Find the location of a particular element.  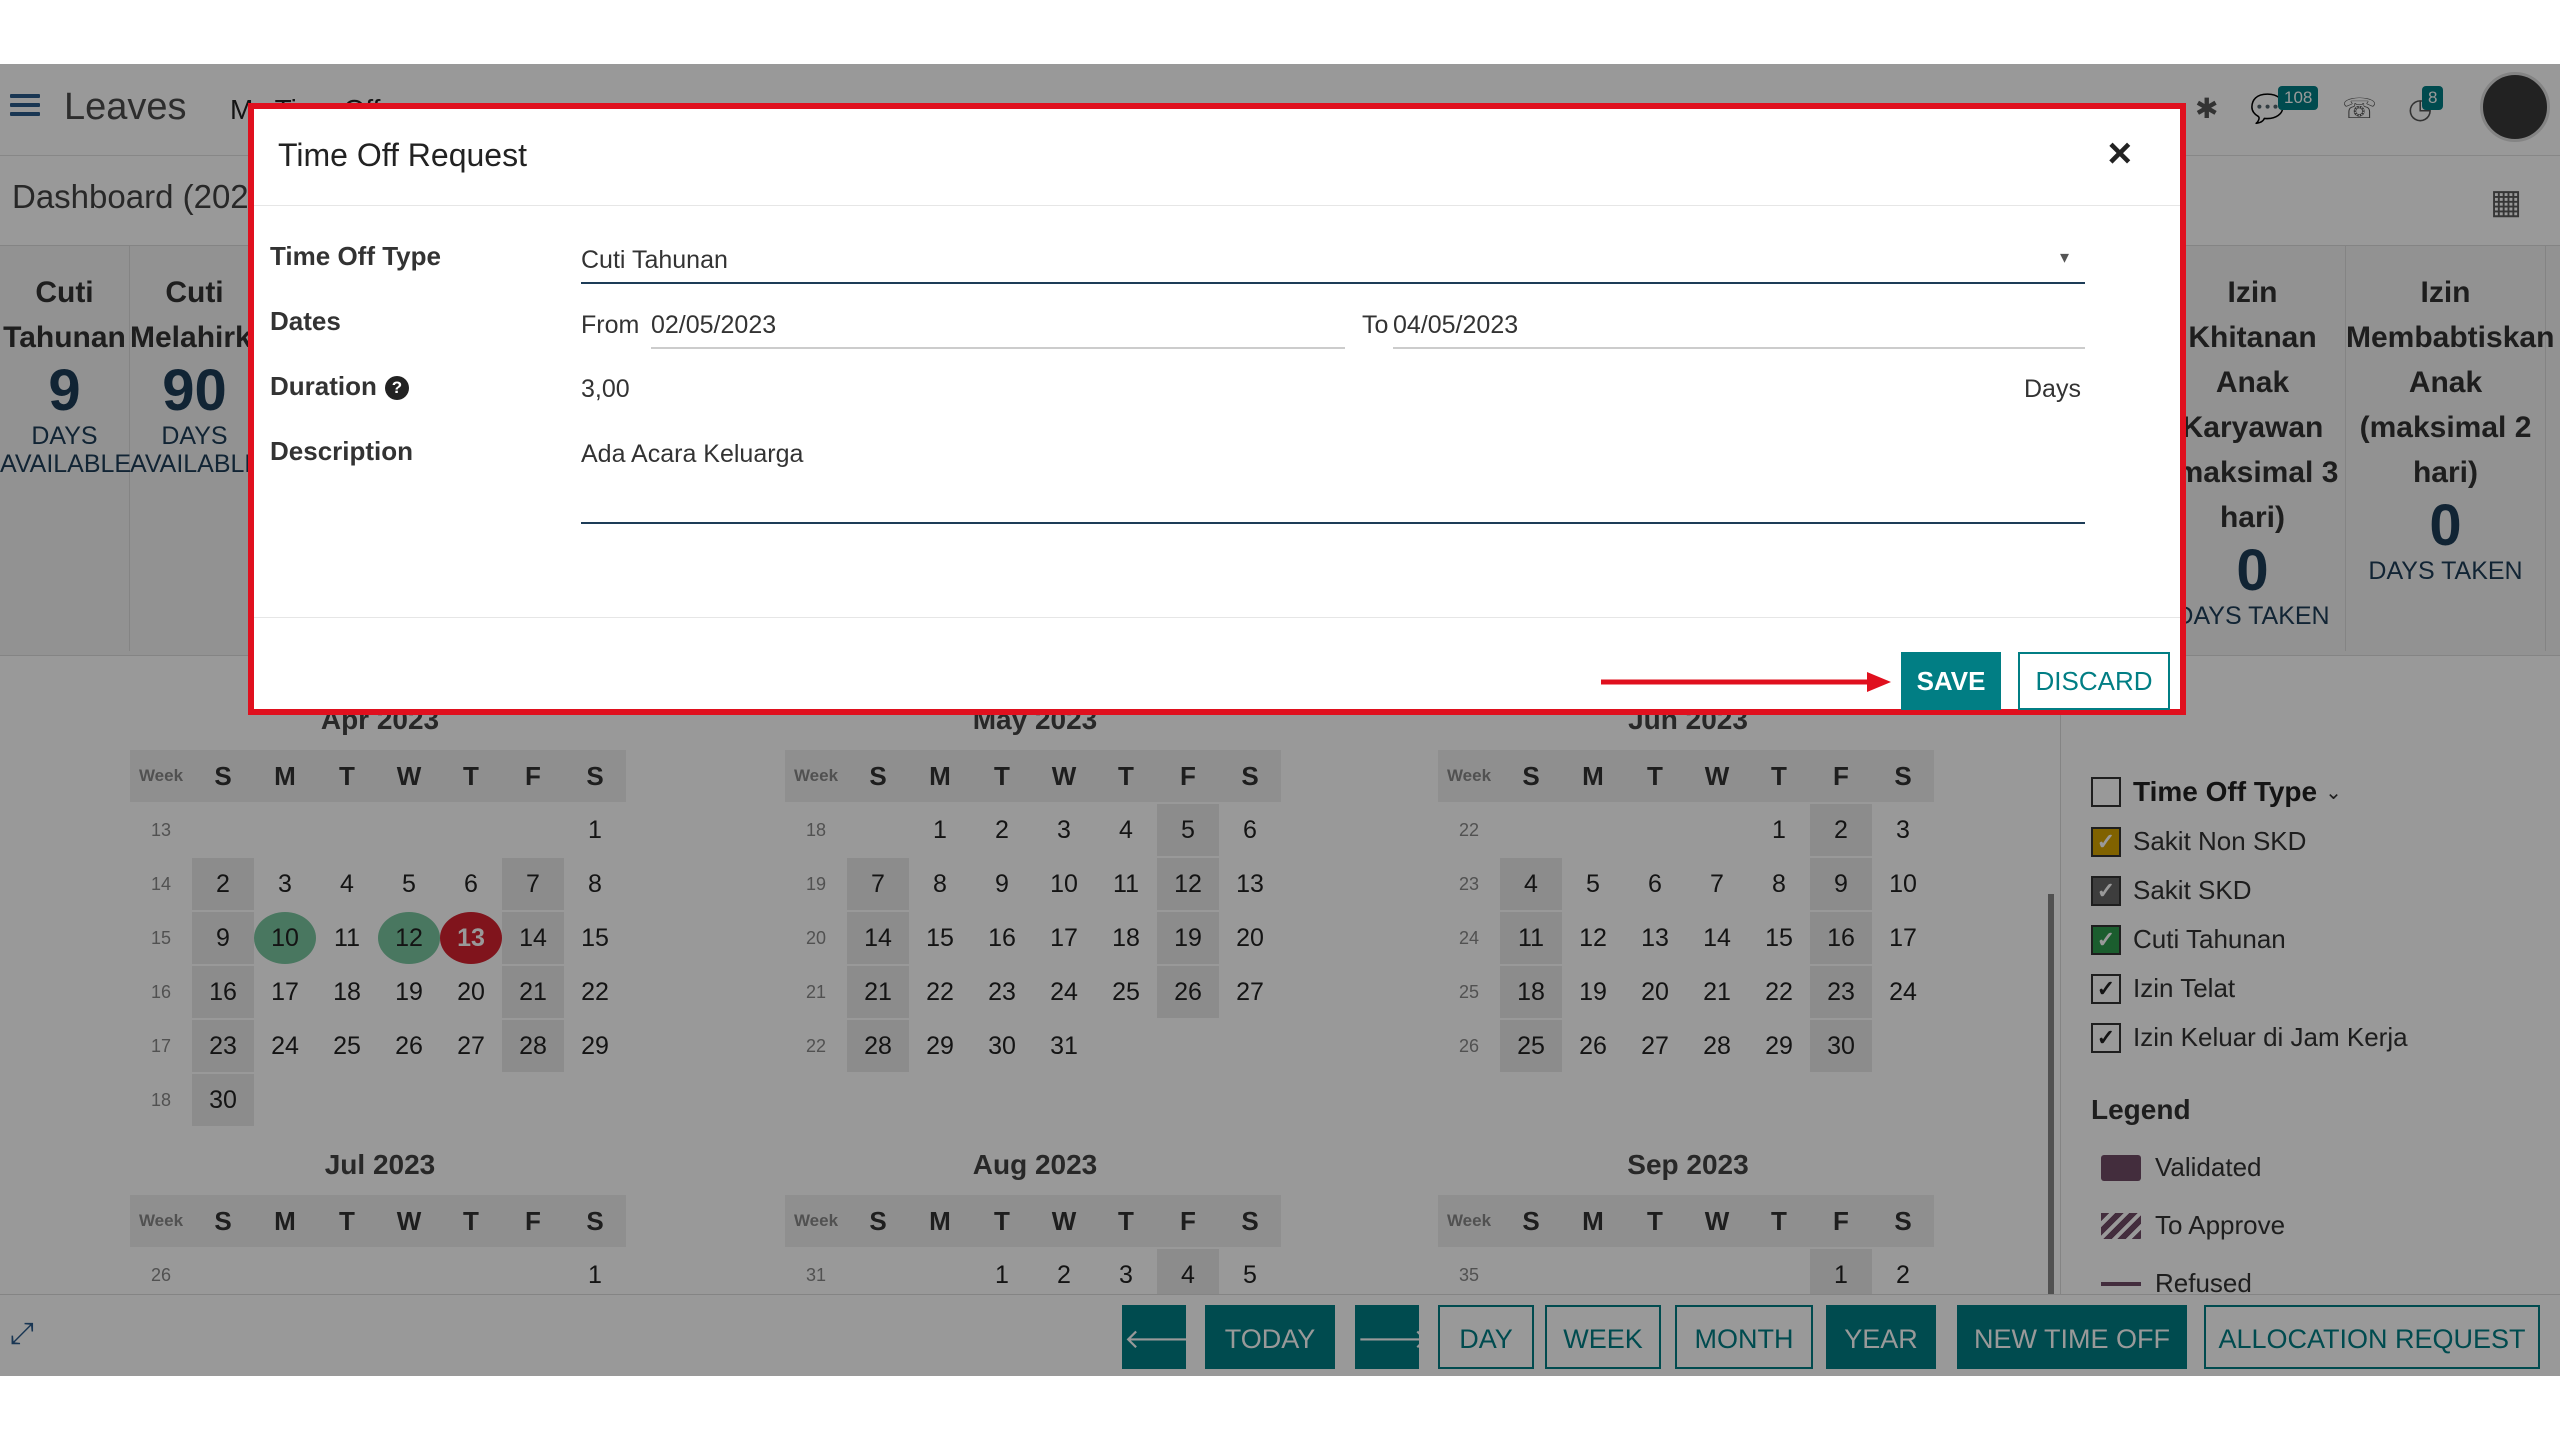

date-to-input: 04/05/2023 is located at coordinates (1455, 325).